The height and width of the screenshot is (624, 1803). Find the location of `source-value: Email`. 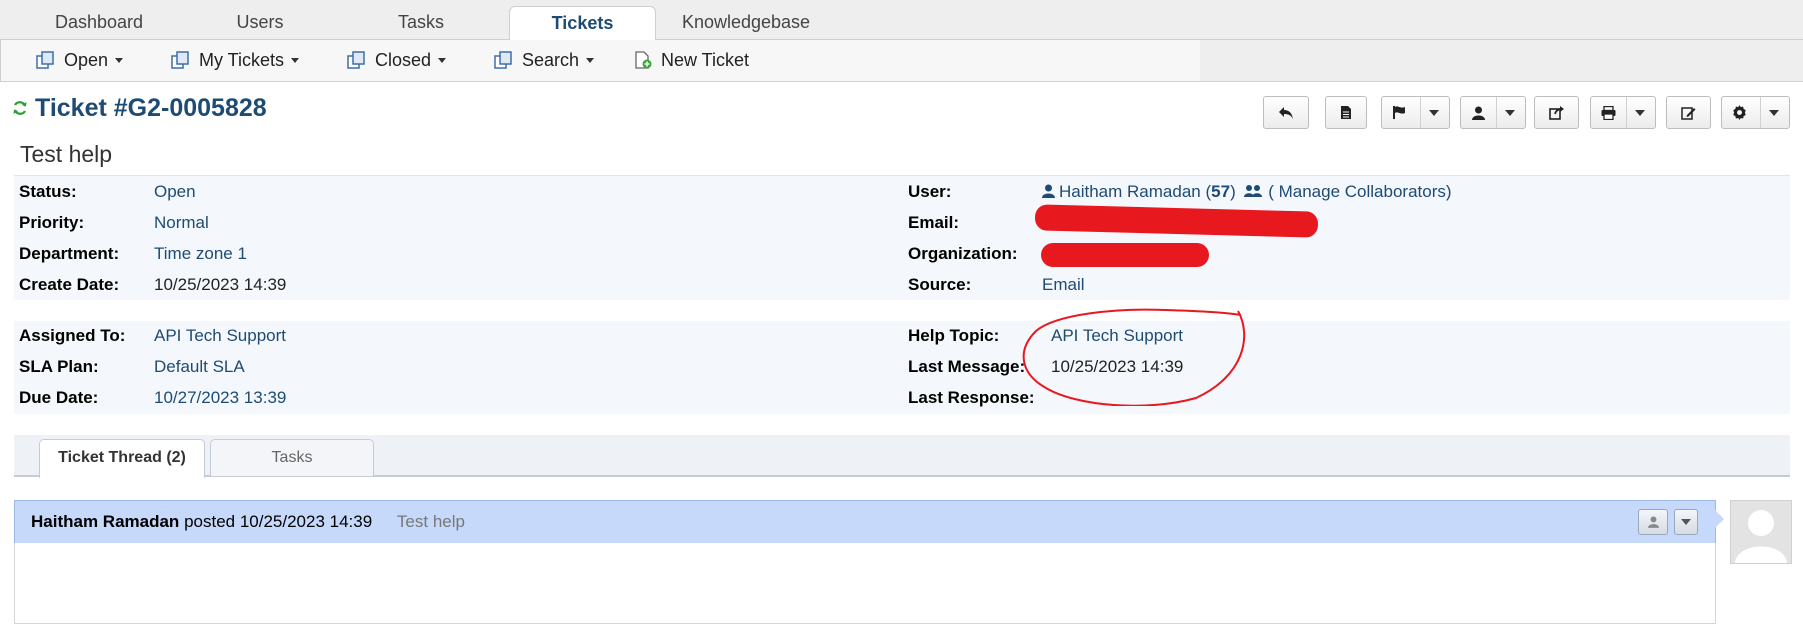

source-value: Email is located at coordinates (1063, 284).